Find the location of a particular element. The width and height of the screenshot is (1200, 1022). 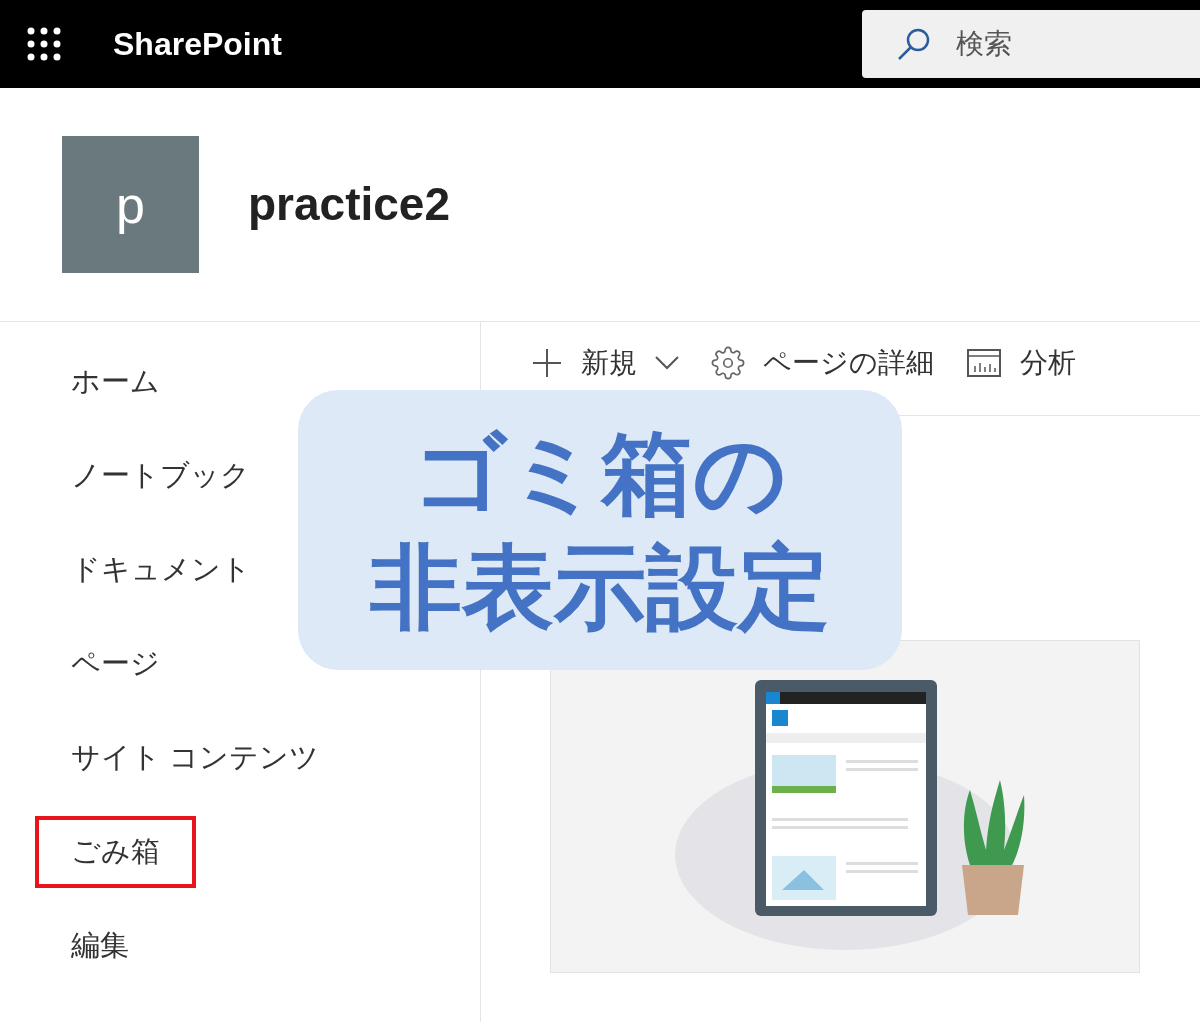

command-button: 新規 is located at coordinates (605, 363).